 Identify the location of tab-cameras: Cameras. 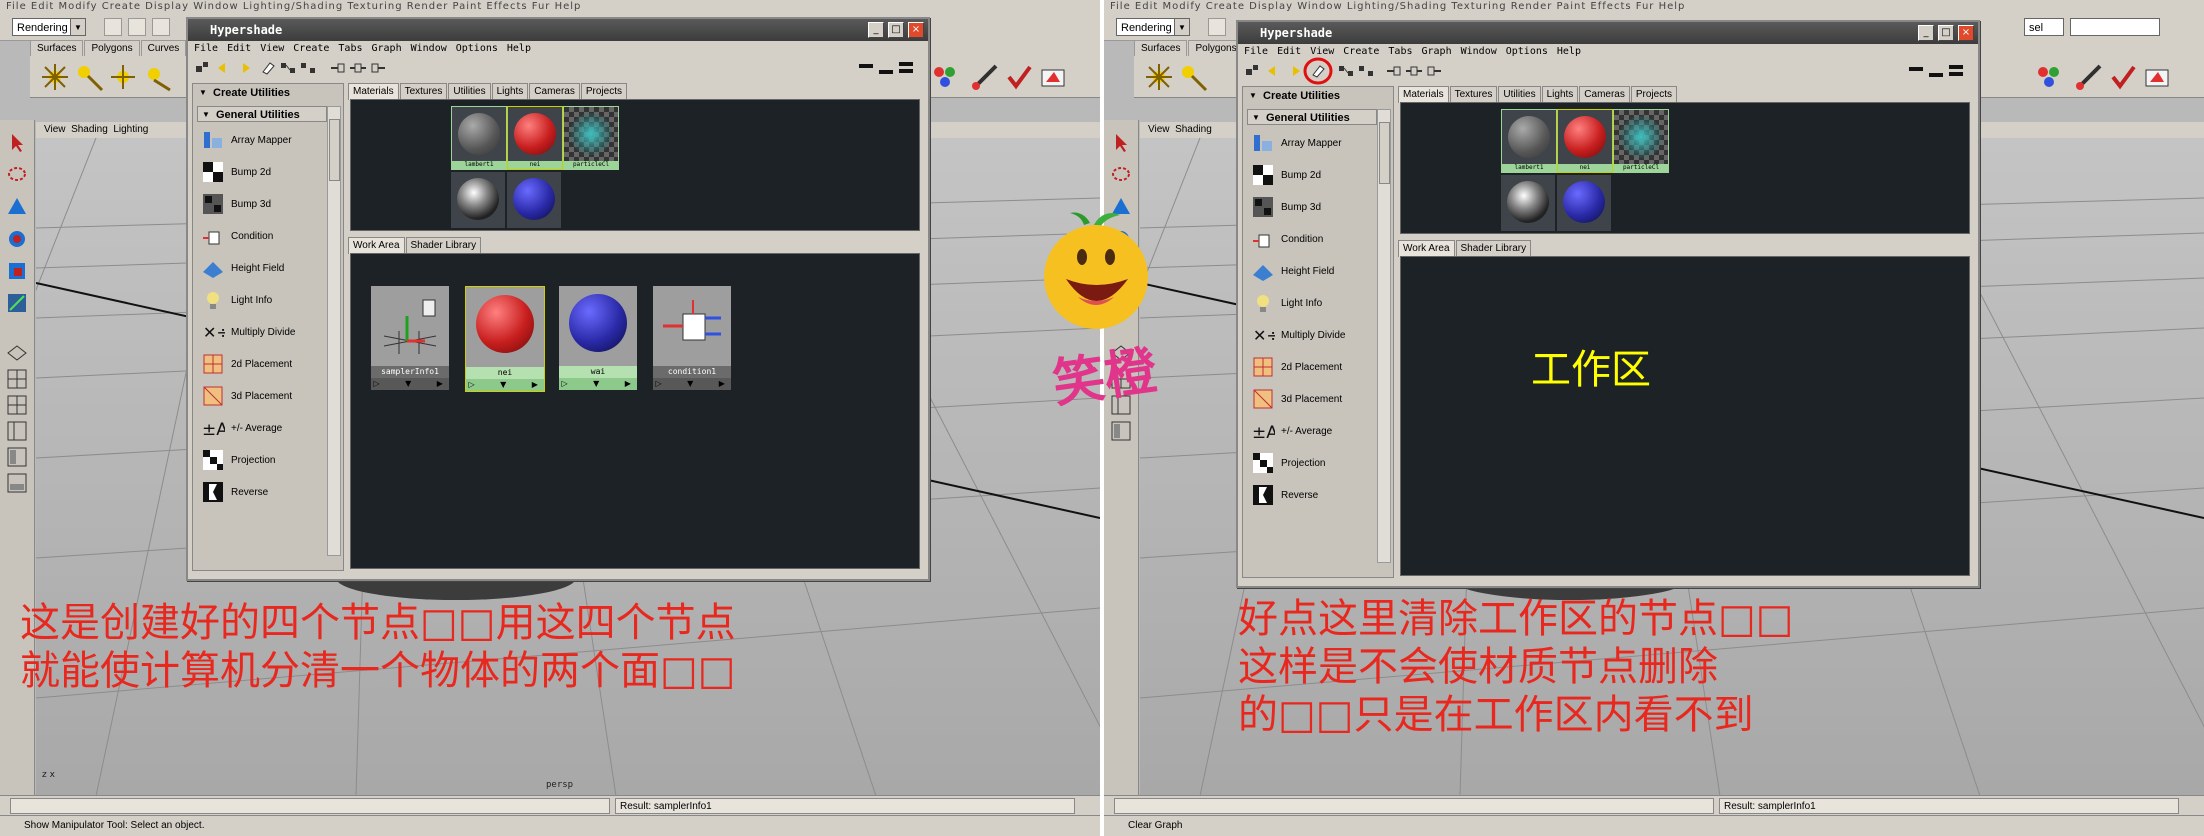
(1604, 94).